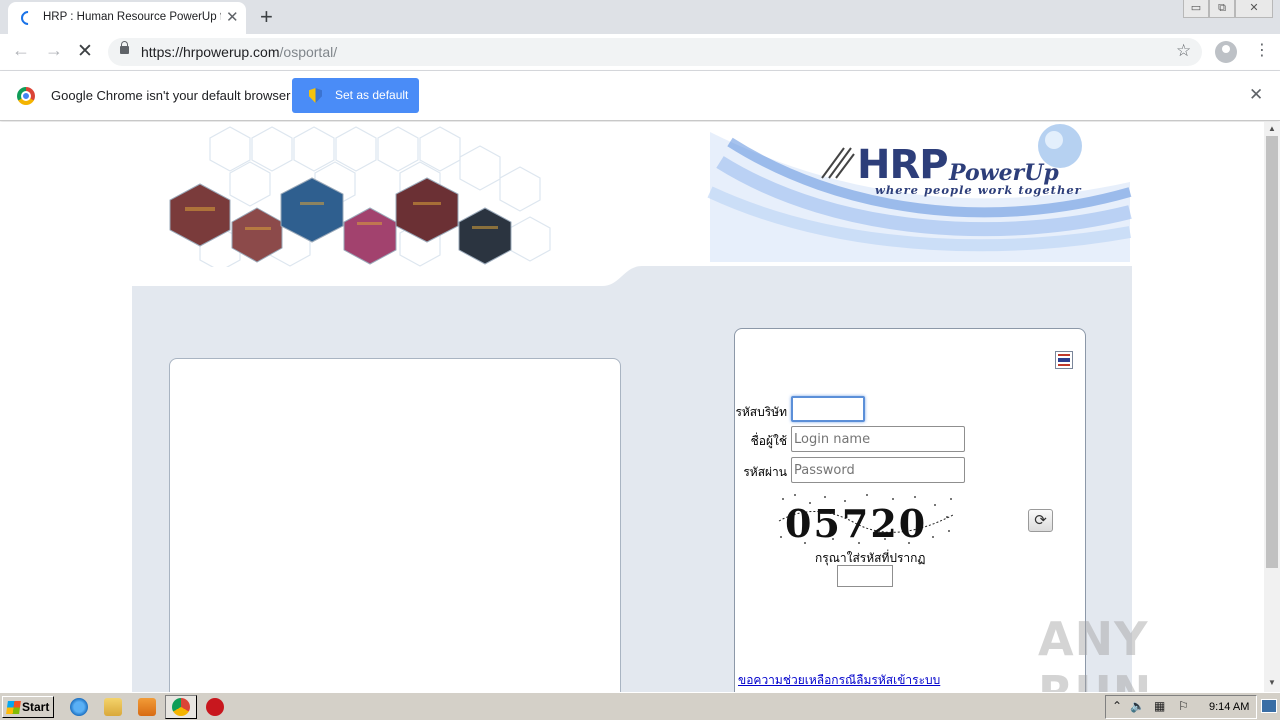 This screenshot has width=1280, height=720. Describe the element at coordinates (210, 52) in the screenshot. I see `url-host: https://hrpowerup.com` at that location.